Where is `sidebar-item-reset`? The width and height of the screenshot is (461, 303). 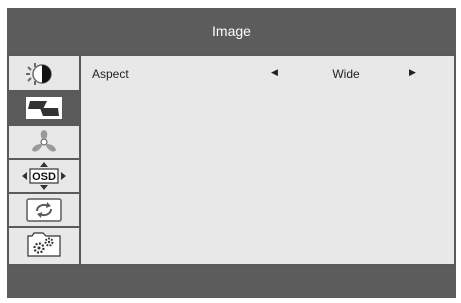
sidebar-item-reset is located at coordinates (44, 210).